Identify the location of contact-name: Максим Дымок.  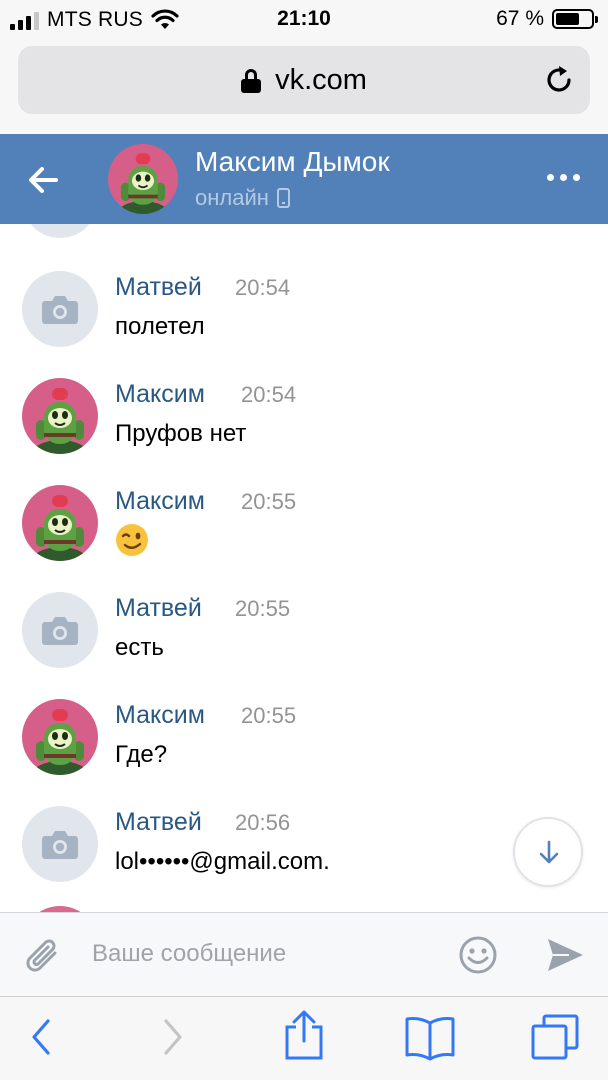
(292, 162).